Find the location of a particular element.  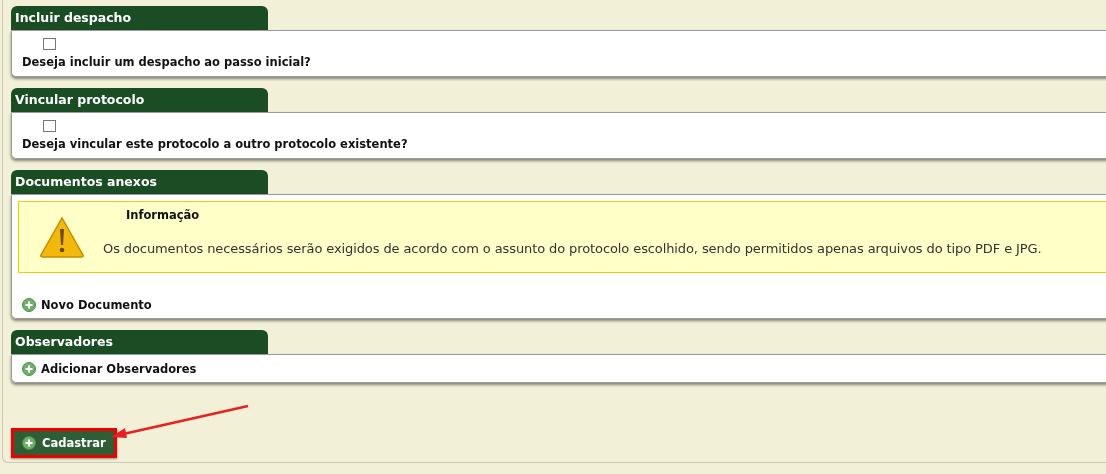

section-header: Documentos anexos is located at coordinates (139, 182).